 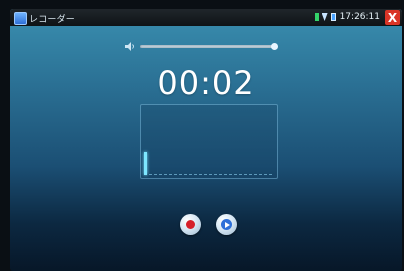 I want to click on record-button, so click(x=190, y=224).